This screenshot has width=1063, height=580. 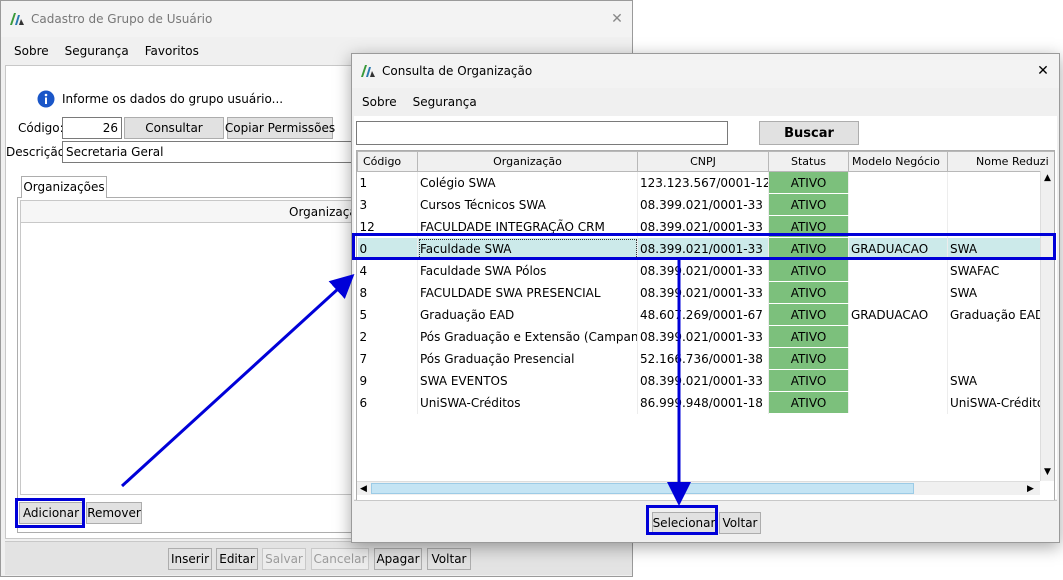 I want to click on editar-button: Editar, so click(x=237, y=559).